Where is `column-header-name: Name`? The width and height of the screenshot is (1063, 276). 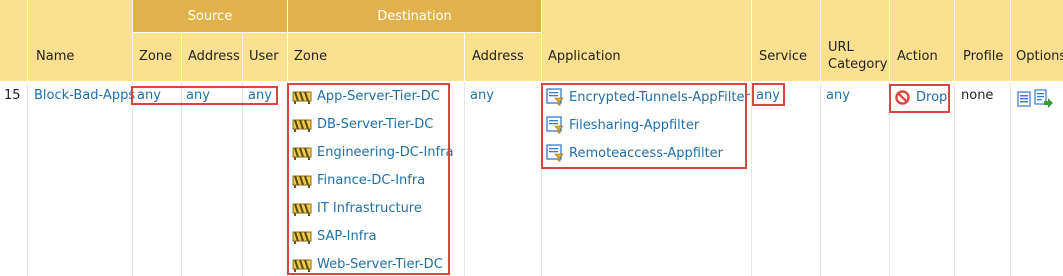 column-header-name: Name is located at coordinates (55, 56).